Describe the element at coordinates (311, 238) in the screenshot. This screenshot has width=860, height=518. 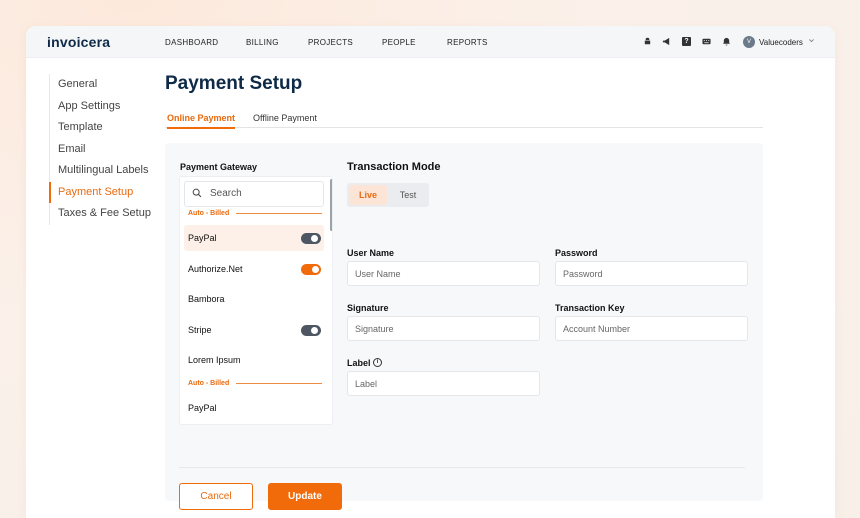
I see `gateway-toggle-paypal` at that location.